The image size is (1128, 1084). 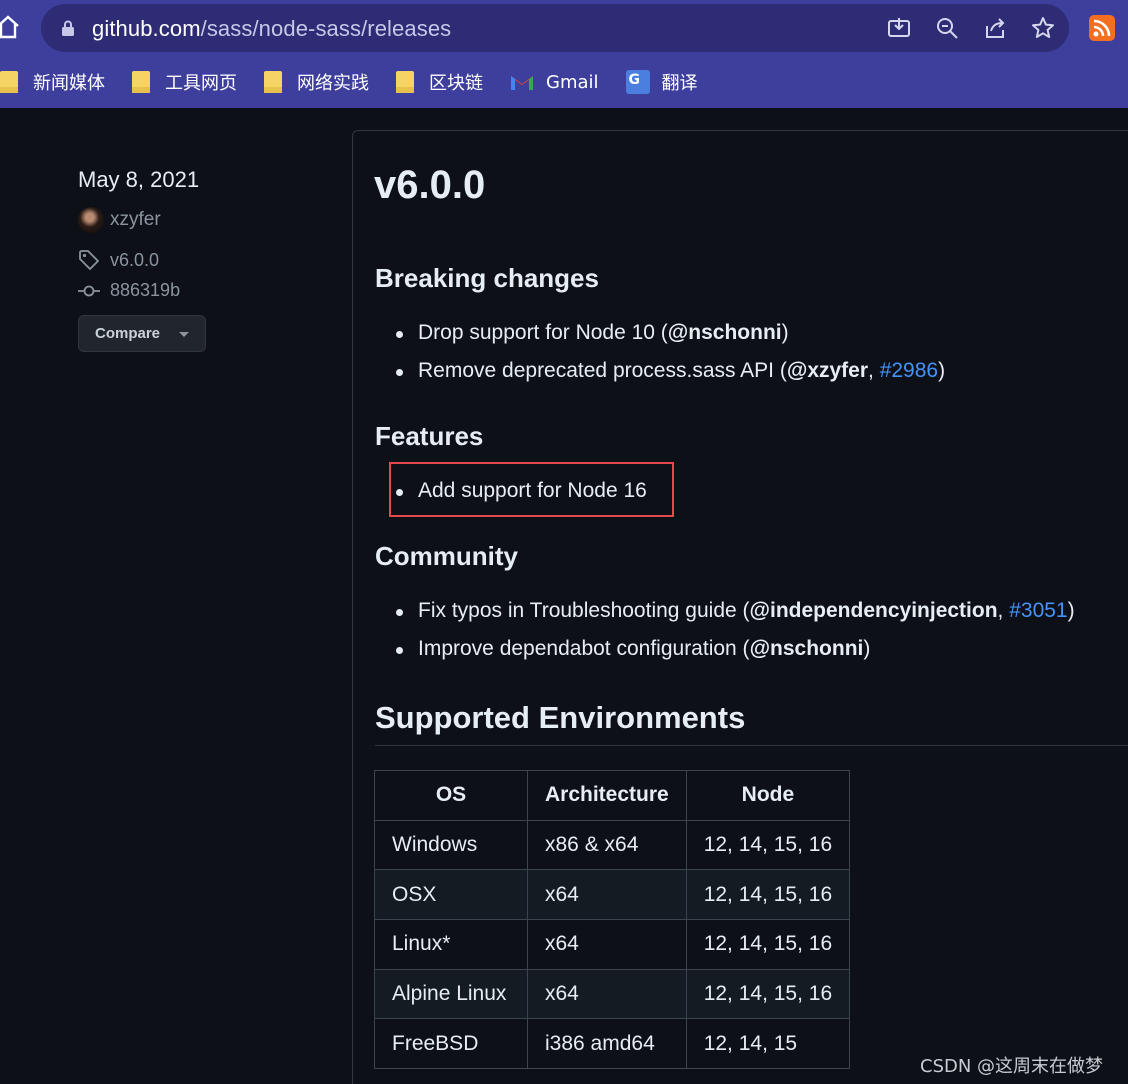 I want to click on commit-icon, so click(x=89, y=290).